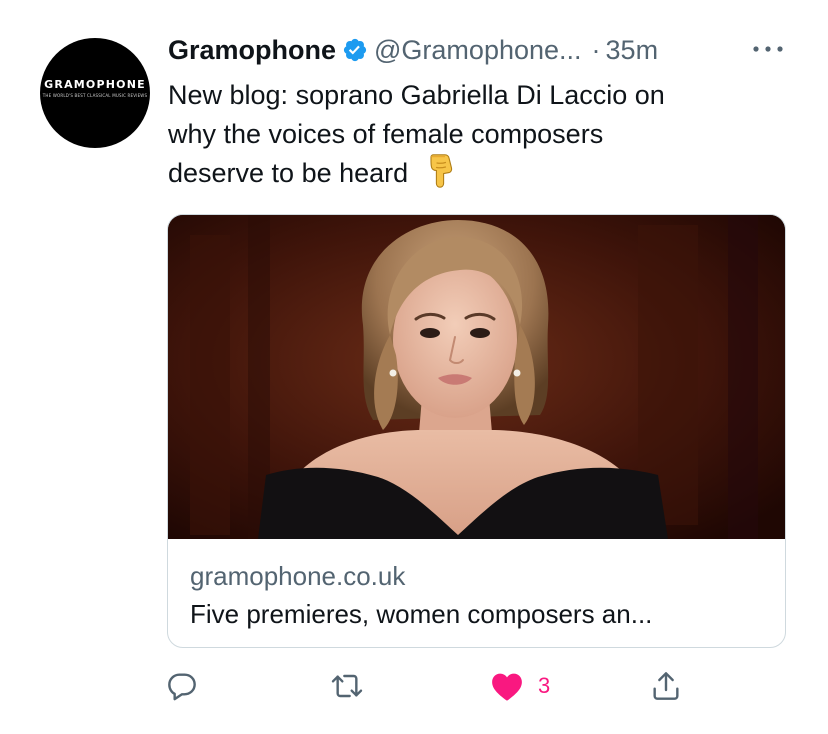 The width and height of the screenshot is (828, 734). What do you see at coordinates (288, 173) in the screenshot?
I see `tweet-text-line: deserve to be heard` at bounding box center [288, 173].